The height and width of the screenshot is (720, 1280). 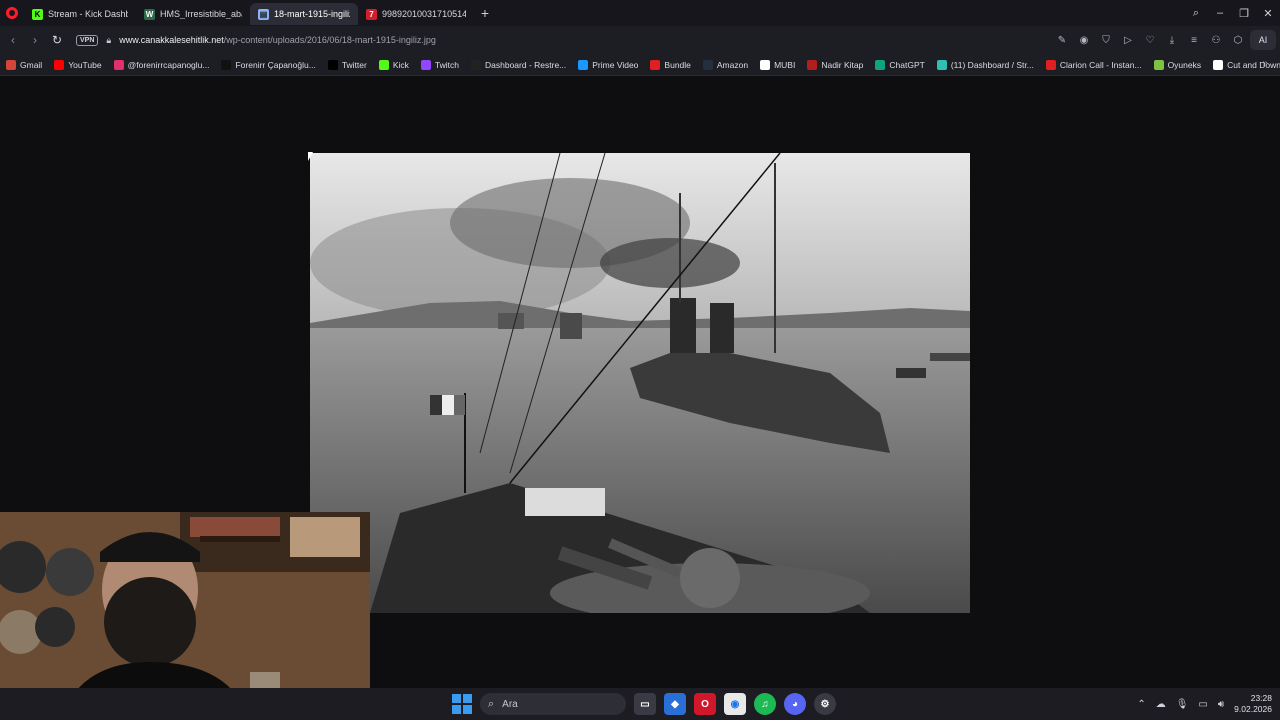 I want to click on volume-icon: 🔊︎, so click(x=1221, y=704).